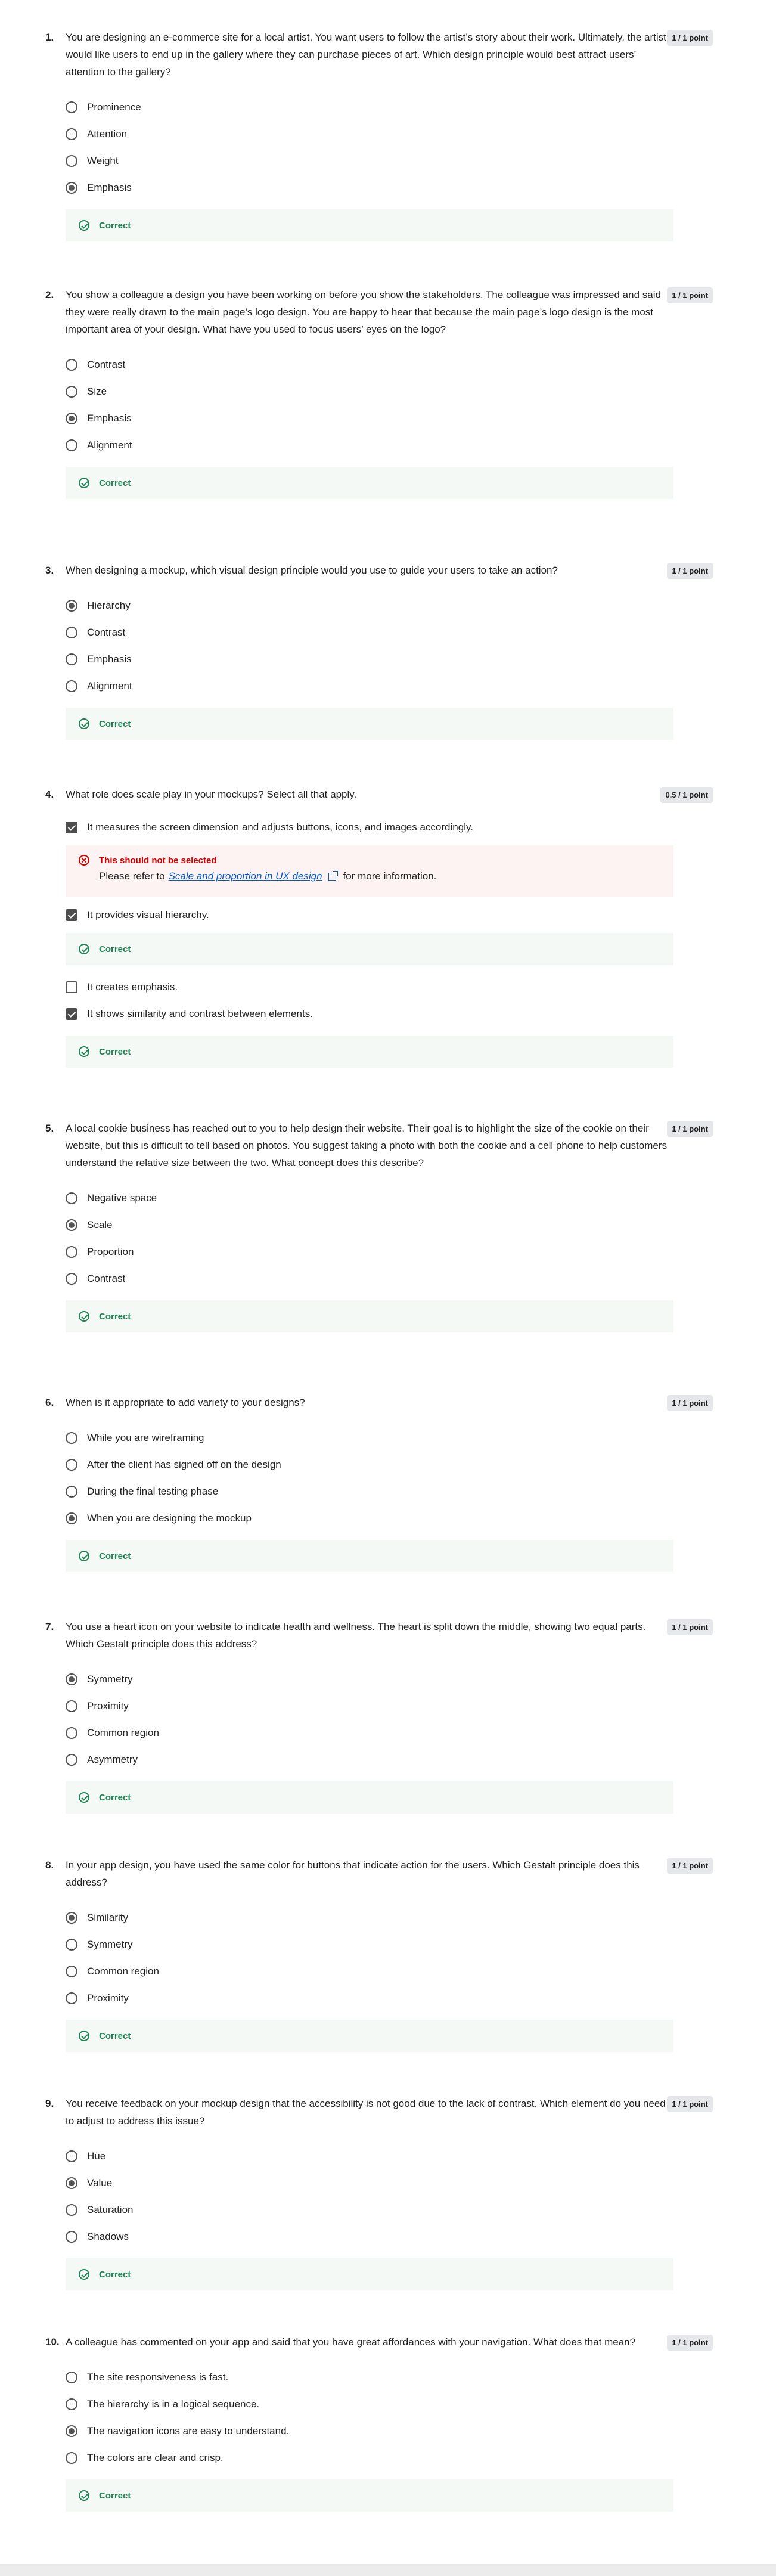  Describe the element at coordinates (245, 876) in the screenshot. I see `reference-link: Scale and proportion in UX design` at that location.